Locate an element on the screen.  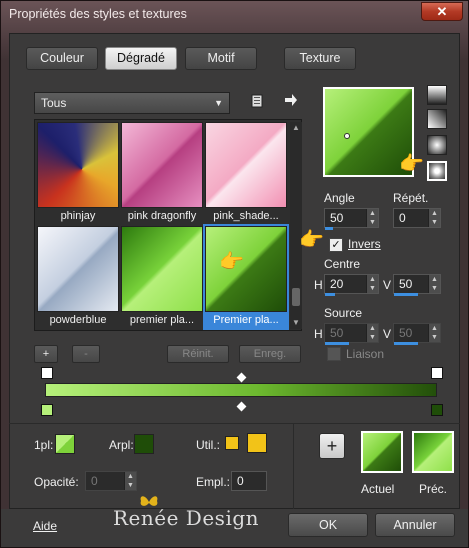
dropdown-arrow-icon: ▼ is located at coordinates (218, 103).